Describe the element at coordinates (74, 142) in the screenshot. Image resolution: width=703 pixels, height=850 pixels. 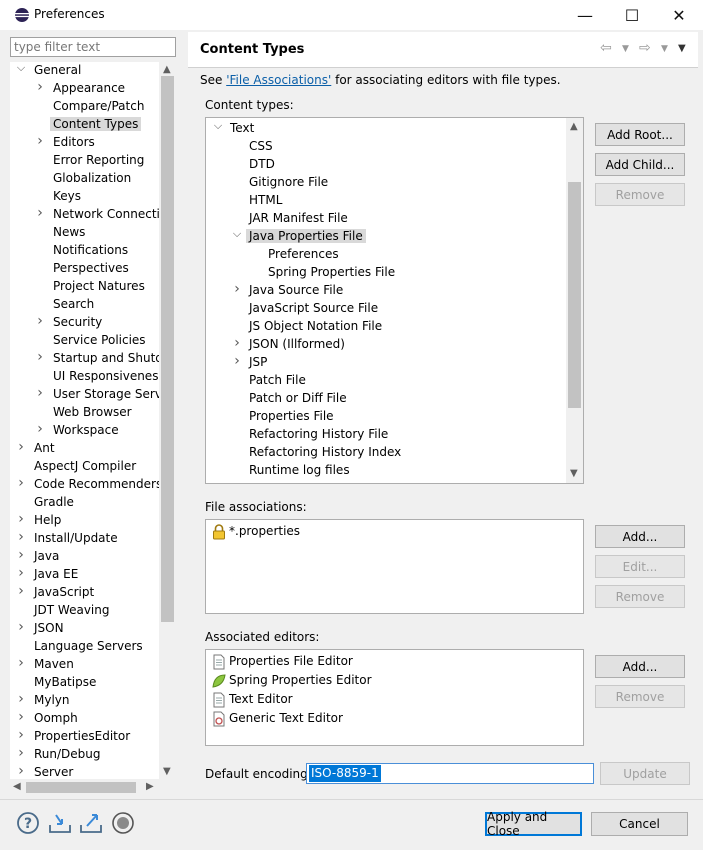
I see `tree-item: Editors` at that location.